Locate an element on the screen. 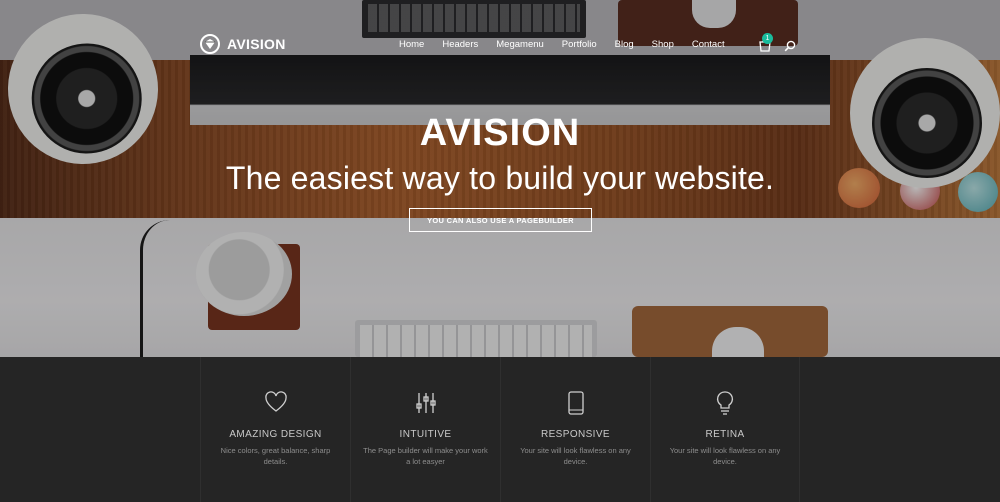 The image size is (1000, 502). logo: AVISION is located at coordinates (243, 44).